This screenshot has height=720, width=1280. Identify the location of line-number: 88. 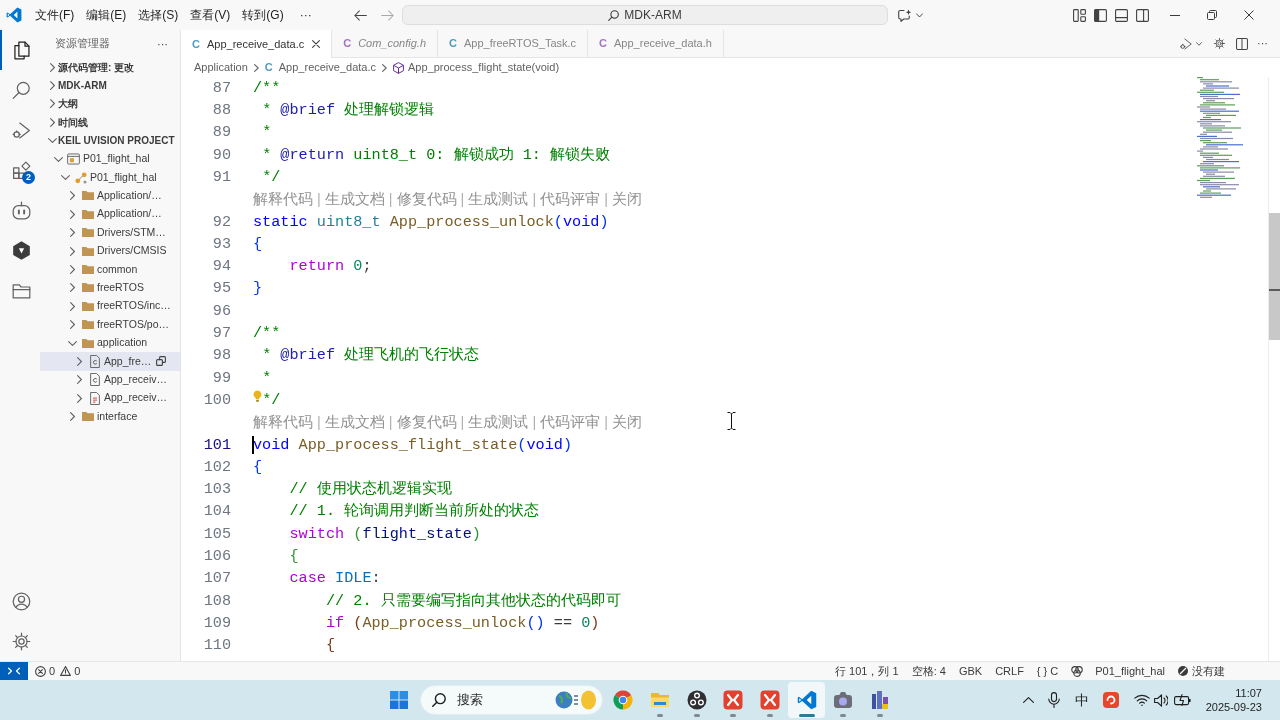
(221, 111).